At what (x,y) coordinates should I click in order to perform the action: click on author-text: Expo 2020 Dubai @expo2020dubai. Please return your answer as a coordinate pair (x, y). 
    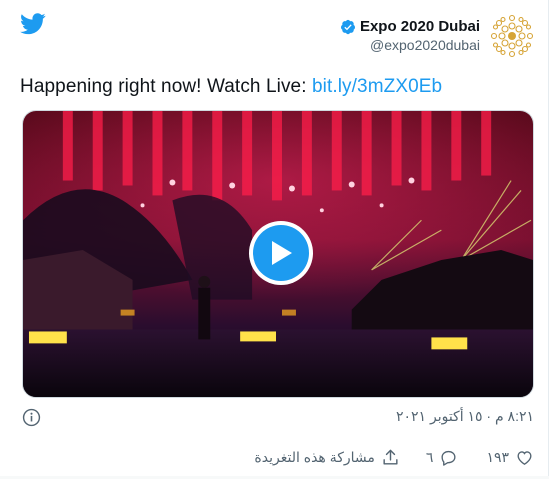
    Looking at the image, I should click on (410, 36).